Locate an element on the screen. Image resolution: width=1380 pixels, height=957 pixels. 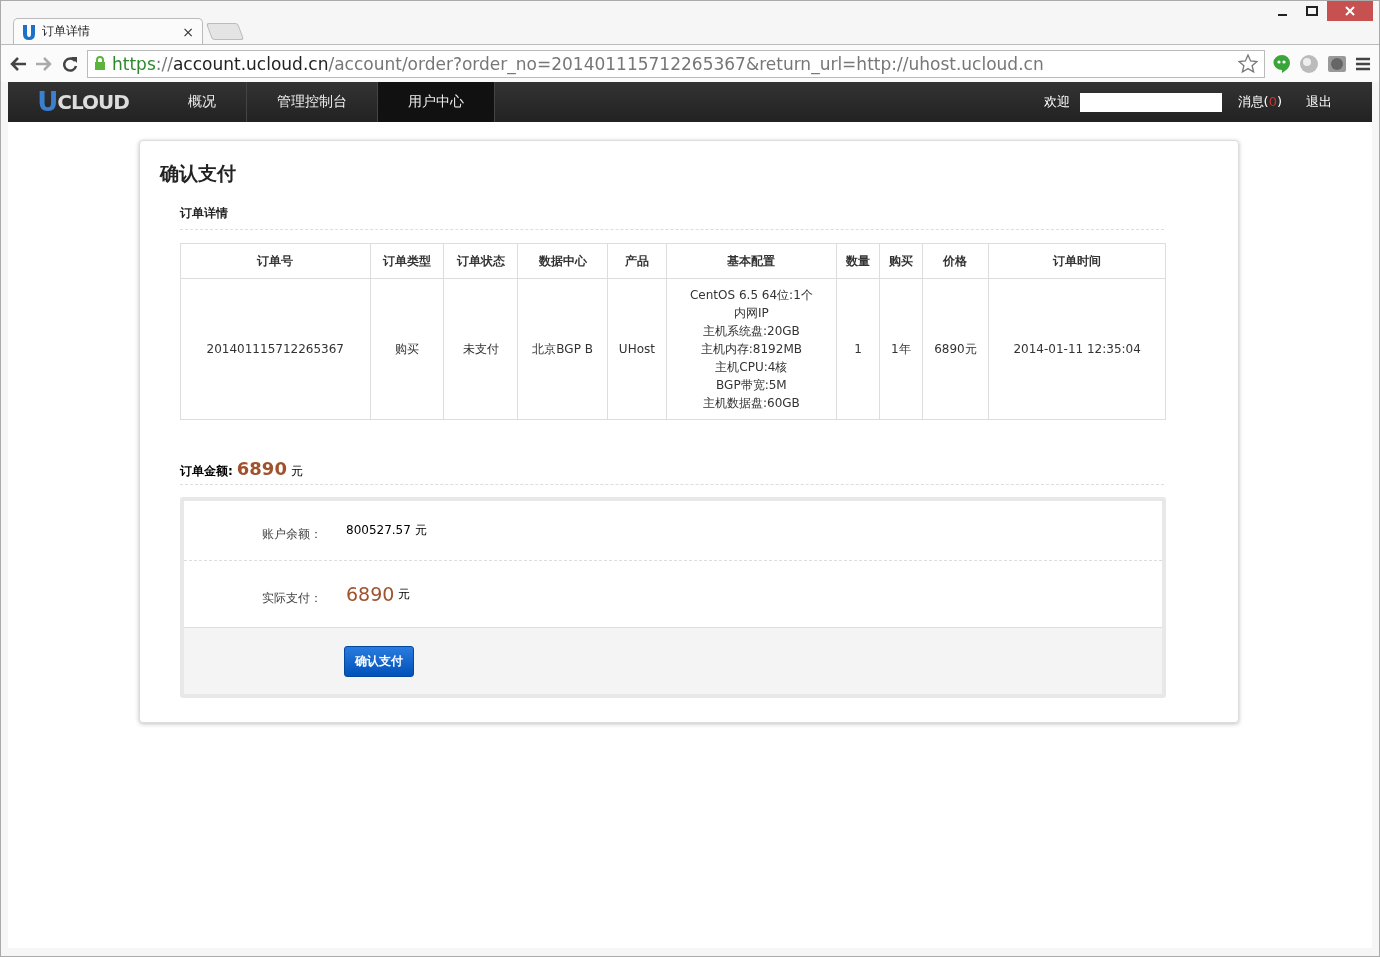
url-text: https://account.ucloud.cn/account/order?order_no=201401115712265367&return_url=http://uhost.ucloud.cn is located at coordinates (578, 63).